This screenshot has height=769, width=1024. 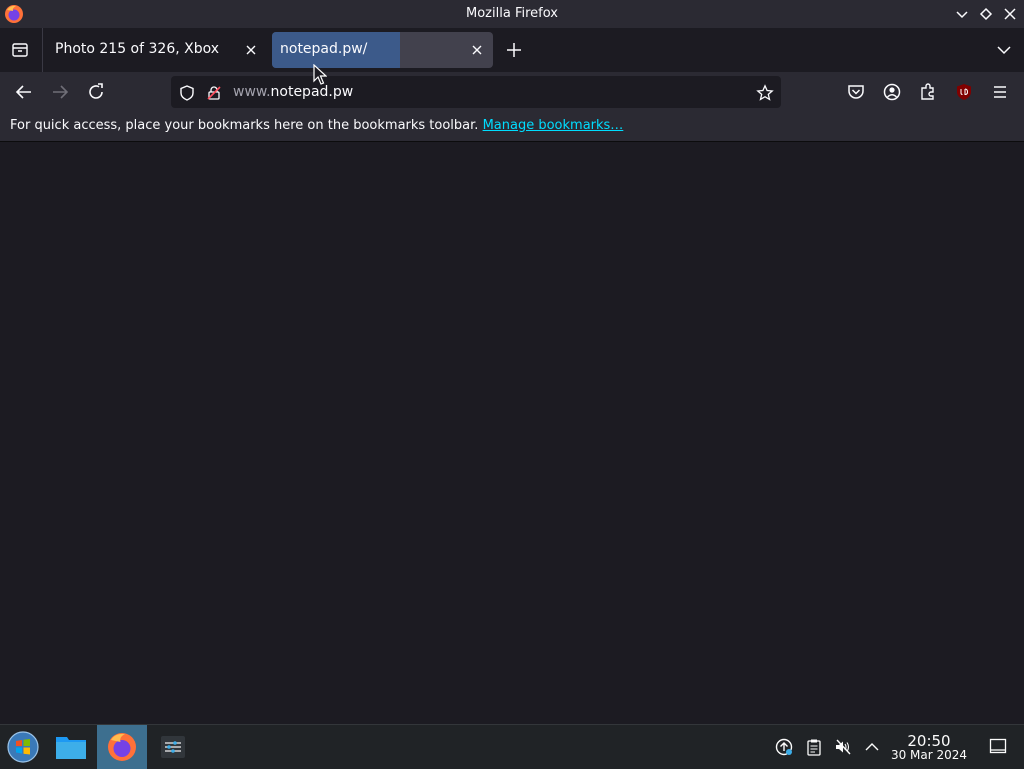 I want to click on ublock-origin-icon, so click(x=964, y=92).